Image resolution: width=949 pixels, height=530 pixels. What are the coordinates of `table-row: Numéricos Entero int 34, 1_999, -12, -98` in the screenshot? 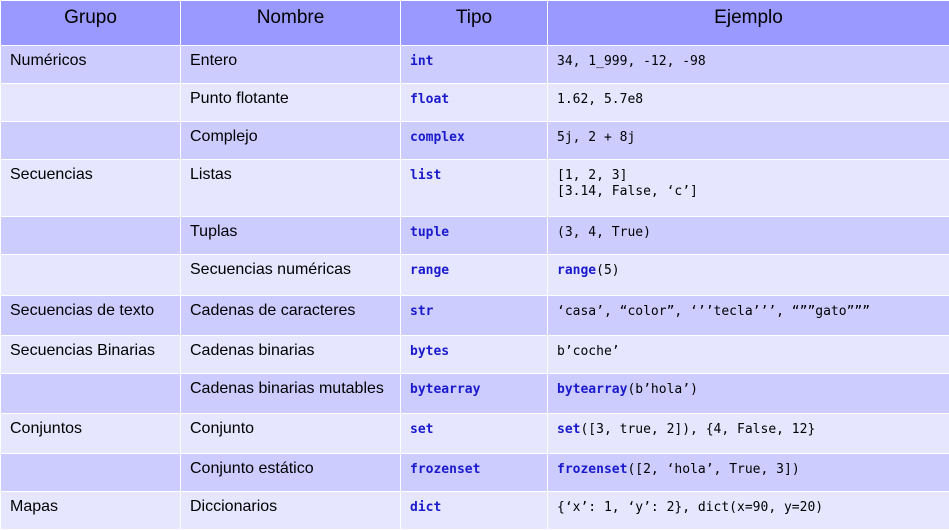 It's located at (475, 65).